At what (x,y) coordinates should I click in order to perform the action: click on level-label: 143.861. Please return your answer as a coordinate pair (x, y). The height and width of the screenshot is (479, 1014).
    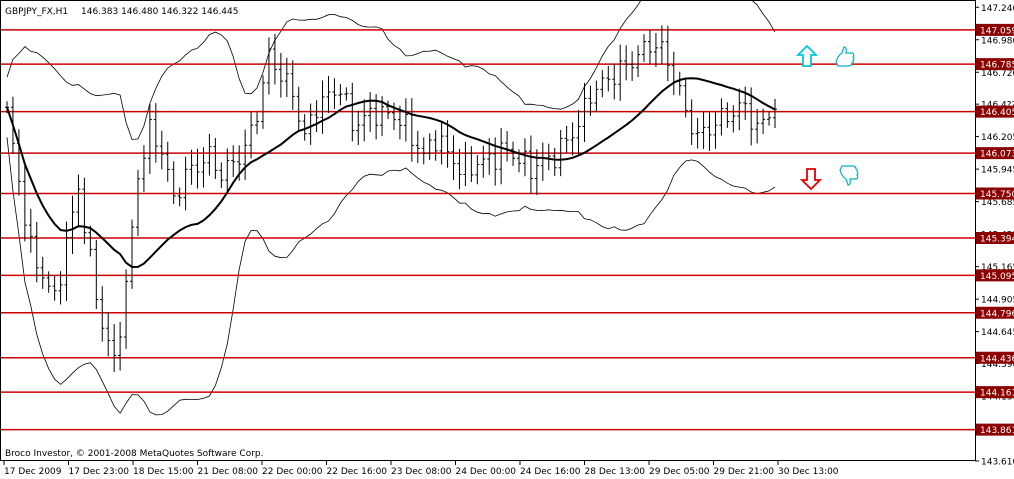
    Looking at the image, I should click on (997, 431).